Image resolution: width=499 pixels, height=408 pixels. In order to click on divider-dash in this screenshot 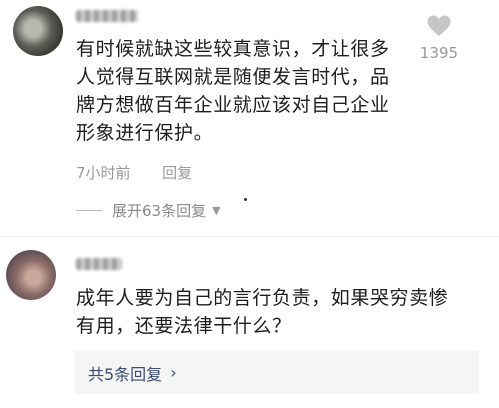, I will do `click(89, 210)`.